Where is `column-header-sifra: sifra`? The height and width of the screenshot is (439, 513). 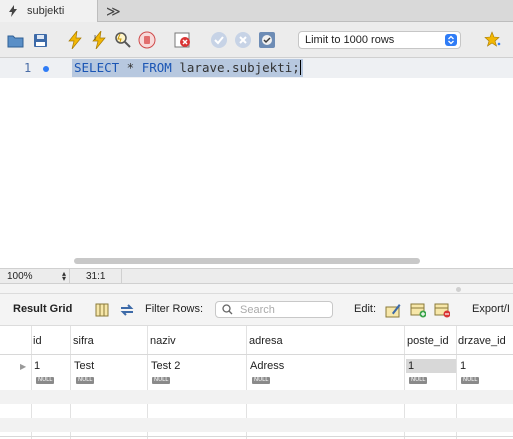
column-header-sifra: sifra is located at coordinates (83, 341).